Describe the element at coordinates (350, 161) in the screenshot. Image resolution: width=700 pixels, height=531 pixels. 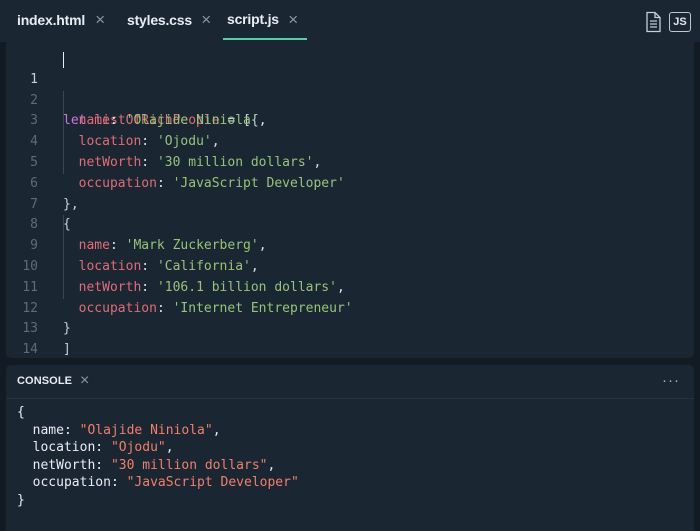
I see `code-line: 5 occupation: 'JavaScript Developer'` at that location.